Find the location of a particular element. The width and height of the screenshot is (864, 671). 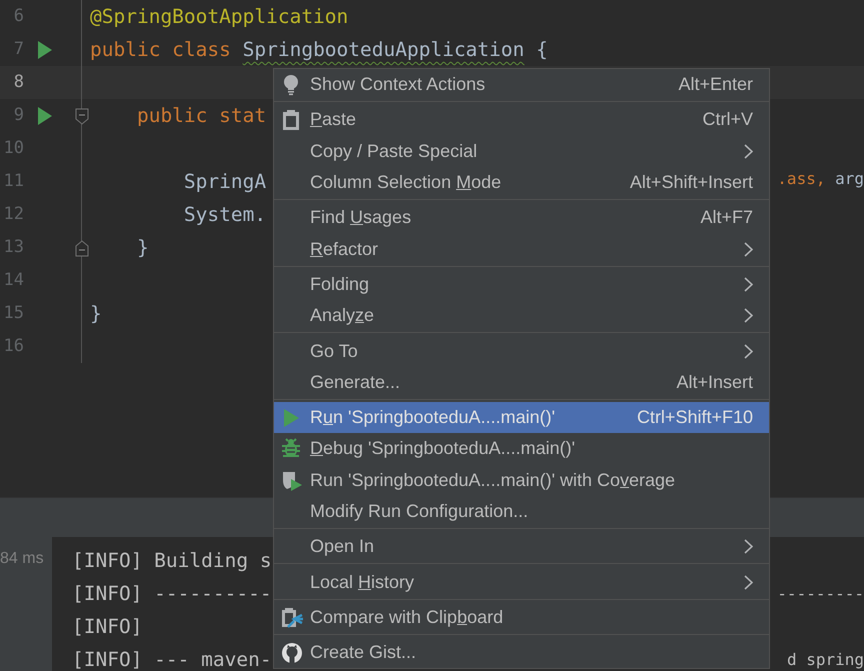

menu-item: Go To is located at coordinates (521, 351).